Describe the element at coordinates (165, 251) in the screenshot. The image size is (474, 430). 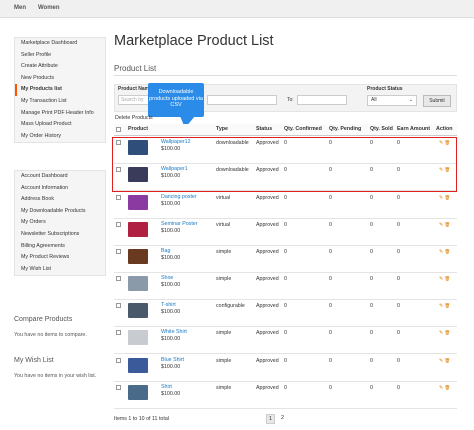
I see `product-name-link: Bag` at that location.